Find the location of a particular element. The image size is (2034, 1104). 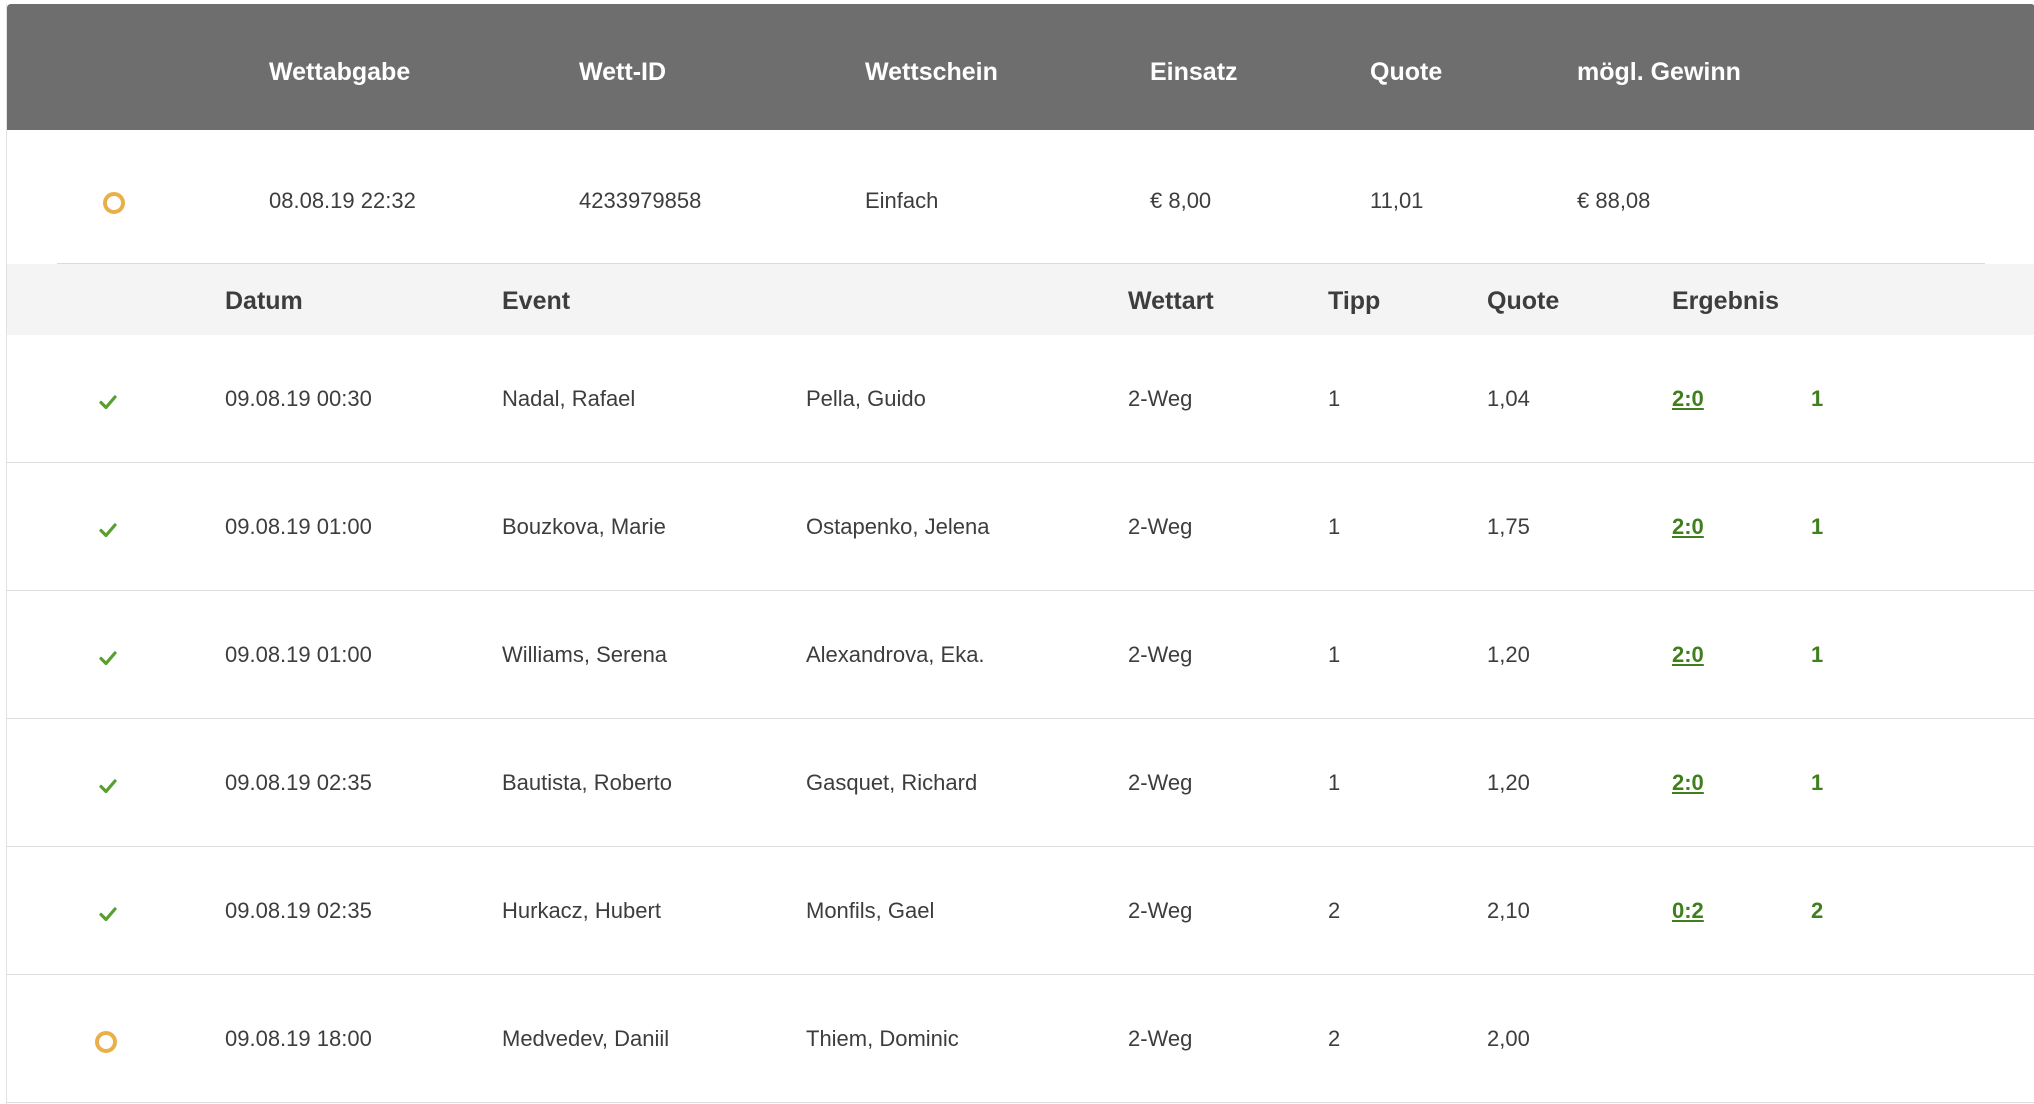

header-wett-id: Wett-ID is located at coordinates (623, 72).